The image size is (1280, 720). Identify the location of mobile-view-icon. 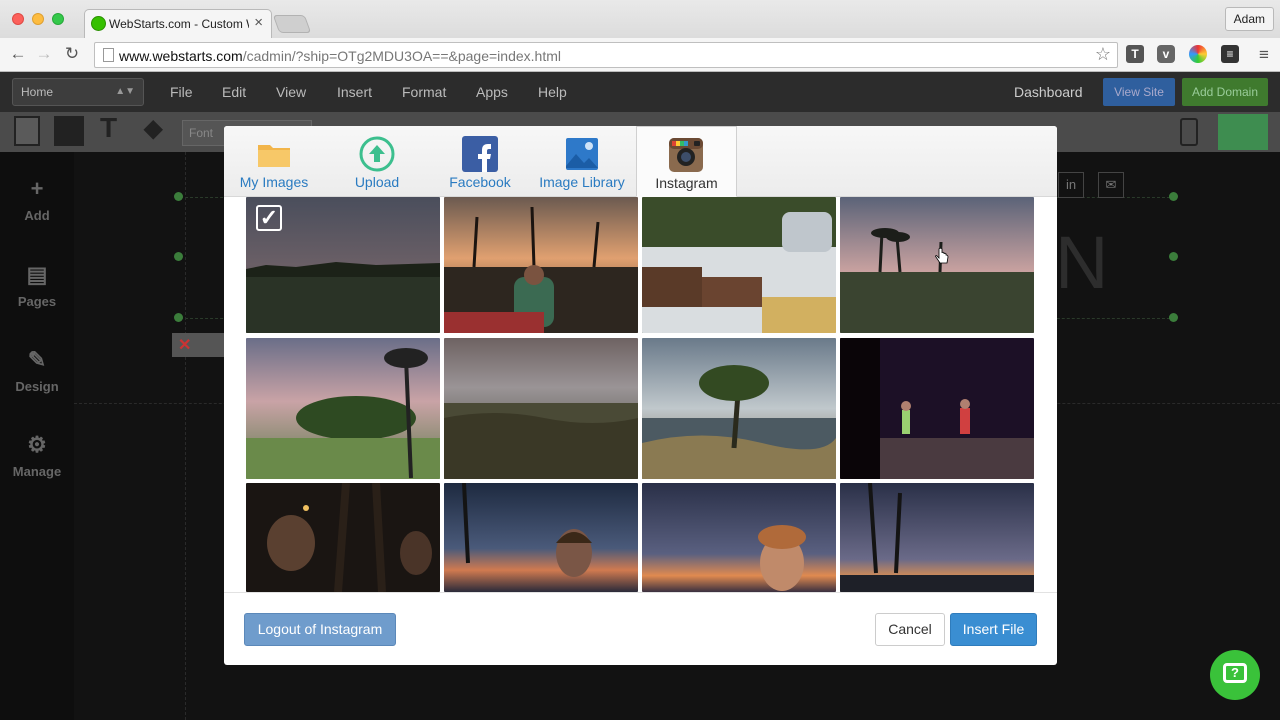
(1189, 132).